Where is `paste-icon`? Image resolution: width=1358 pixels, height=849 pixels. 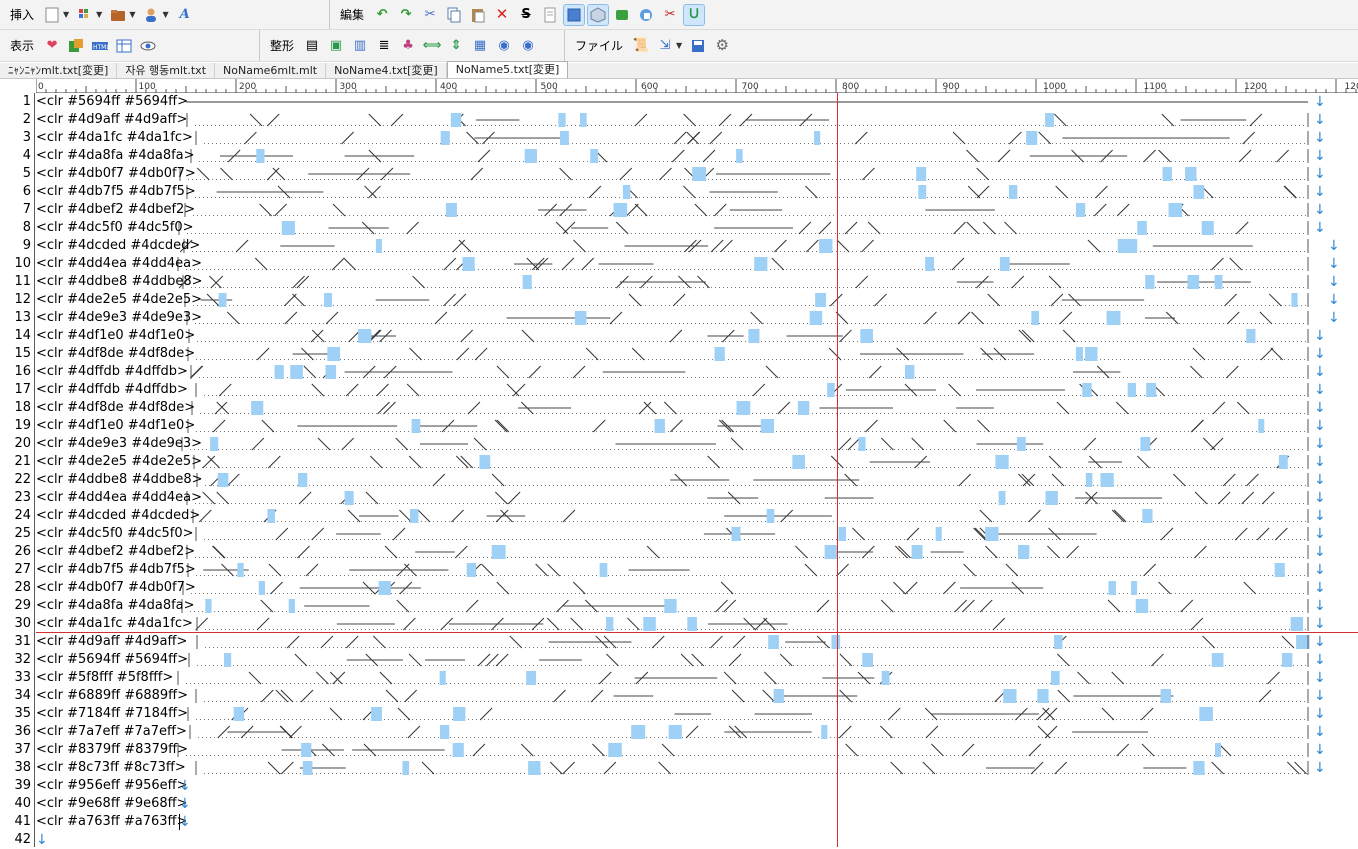
paste-icon is located at coordinates (478, 15).